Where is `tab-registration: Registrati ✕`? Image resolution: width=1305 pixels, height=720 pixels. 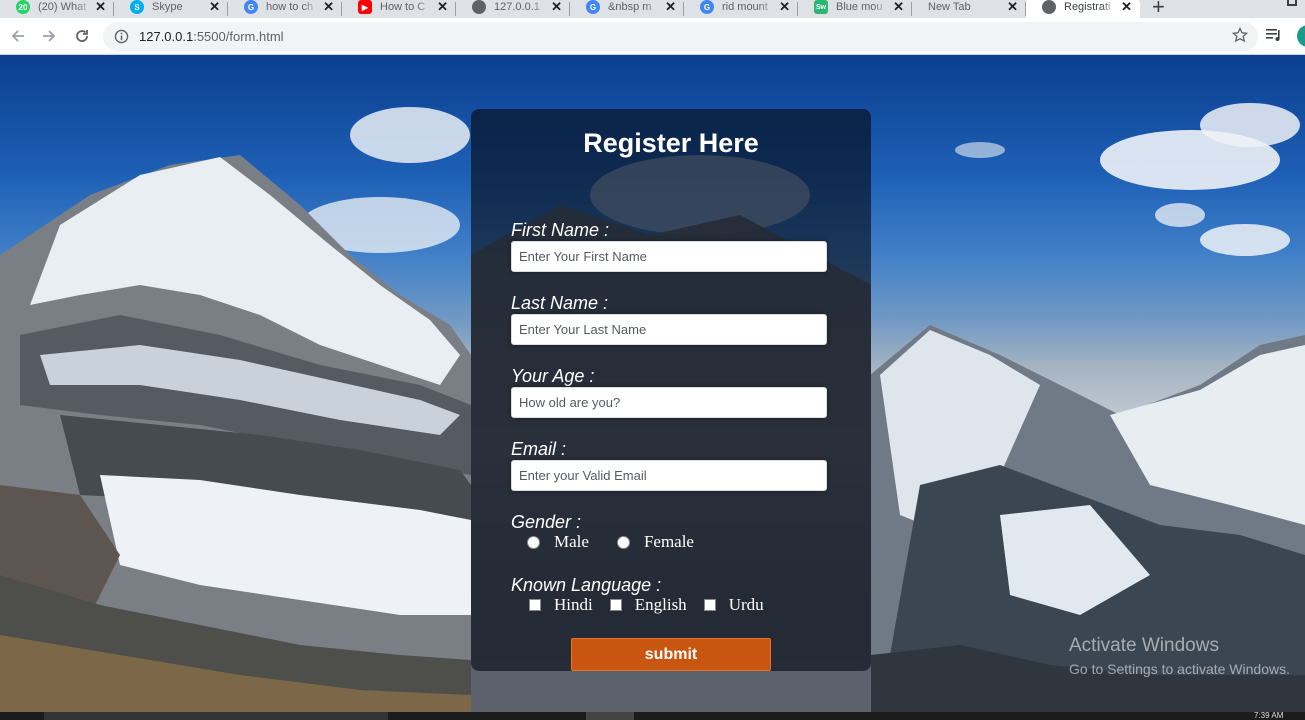 tab-registration: Registrati ✕ is located at coordinates (1083, 9).